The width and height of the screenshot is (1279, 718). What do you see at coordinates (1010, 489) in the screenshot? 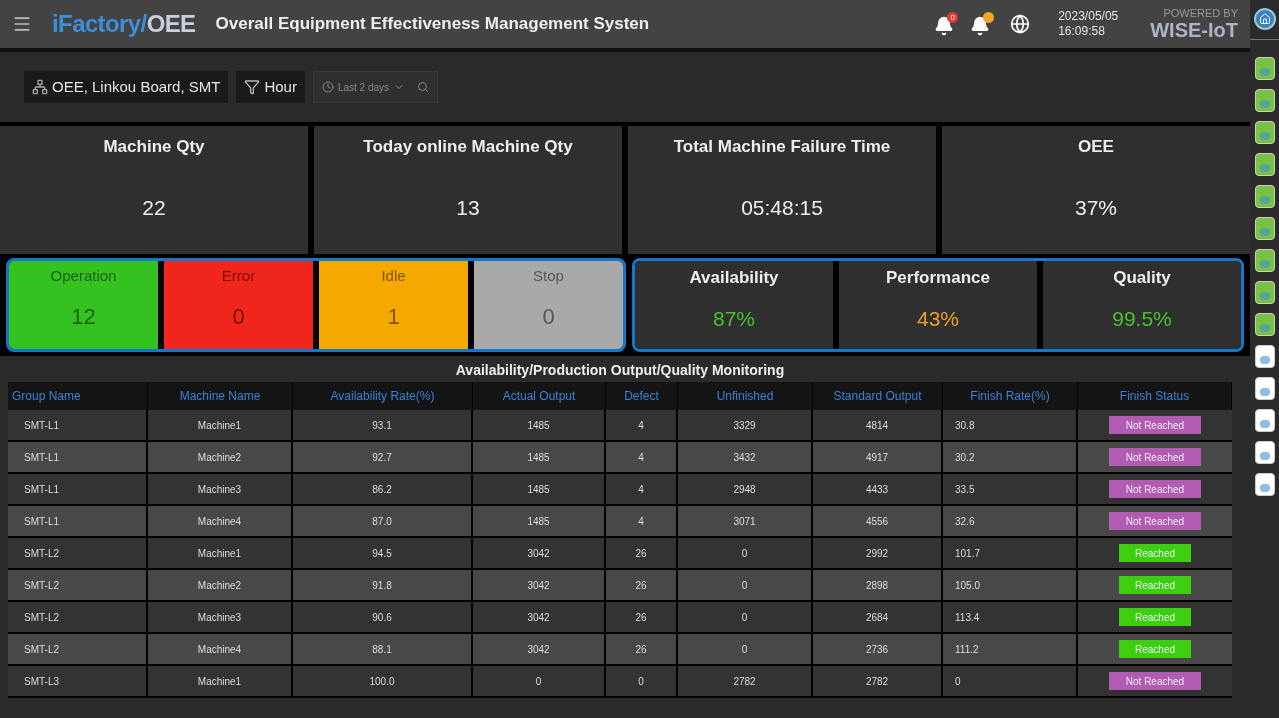
I see `table-cell: 33.5` at bounding box center [1010, 489].